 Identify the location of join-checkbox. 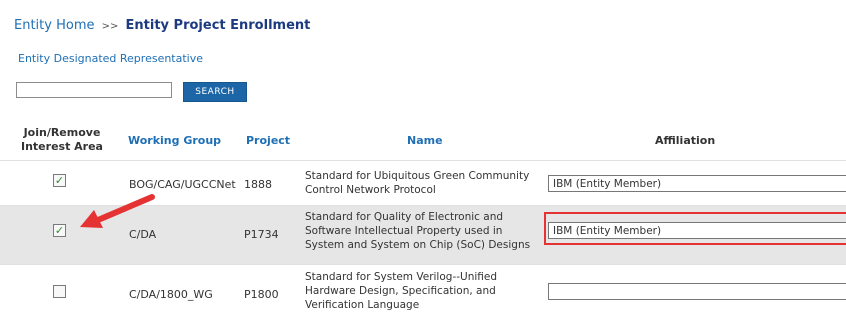
(59, 291).